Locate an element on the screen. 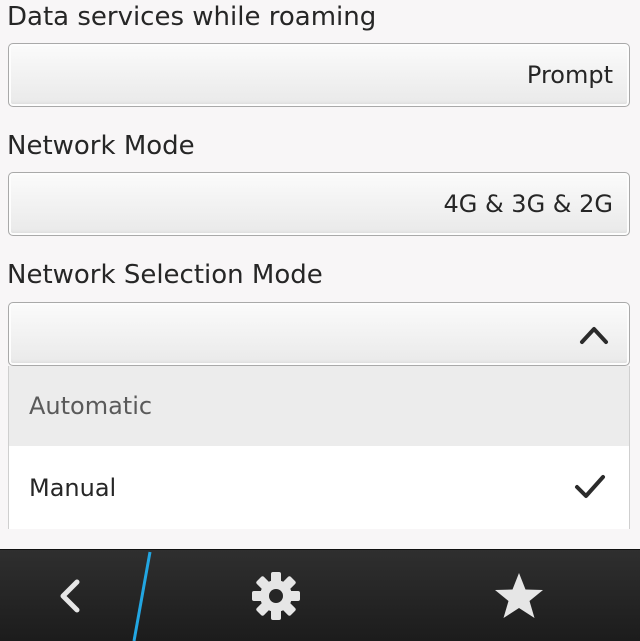 This screenshot has width=640, height=641. network-mode-dropdown: 4G & 3G & 2G is located at coordinates (319, 204).